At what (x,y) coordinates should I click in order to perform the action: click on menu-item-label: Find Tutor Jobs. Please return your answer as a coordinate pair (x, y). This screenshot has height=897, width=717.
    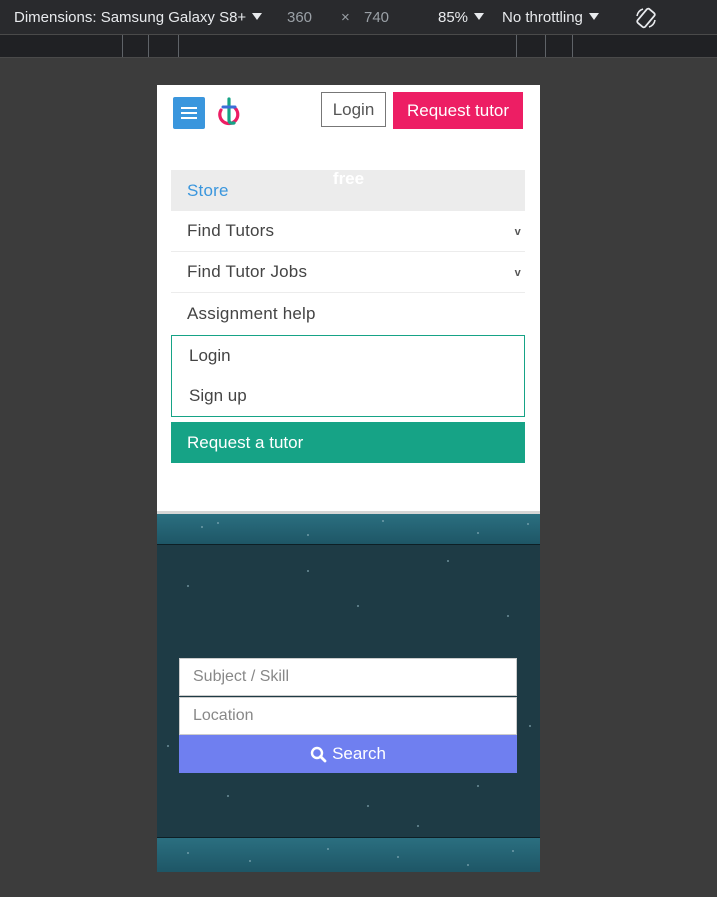
    Looking at the image, I should click on (247, 271).